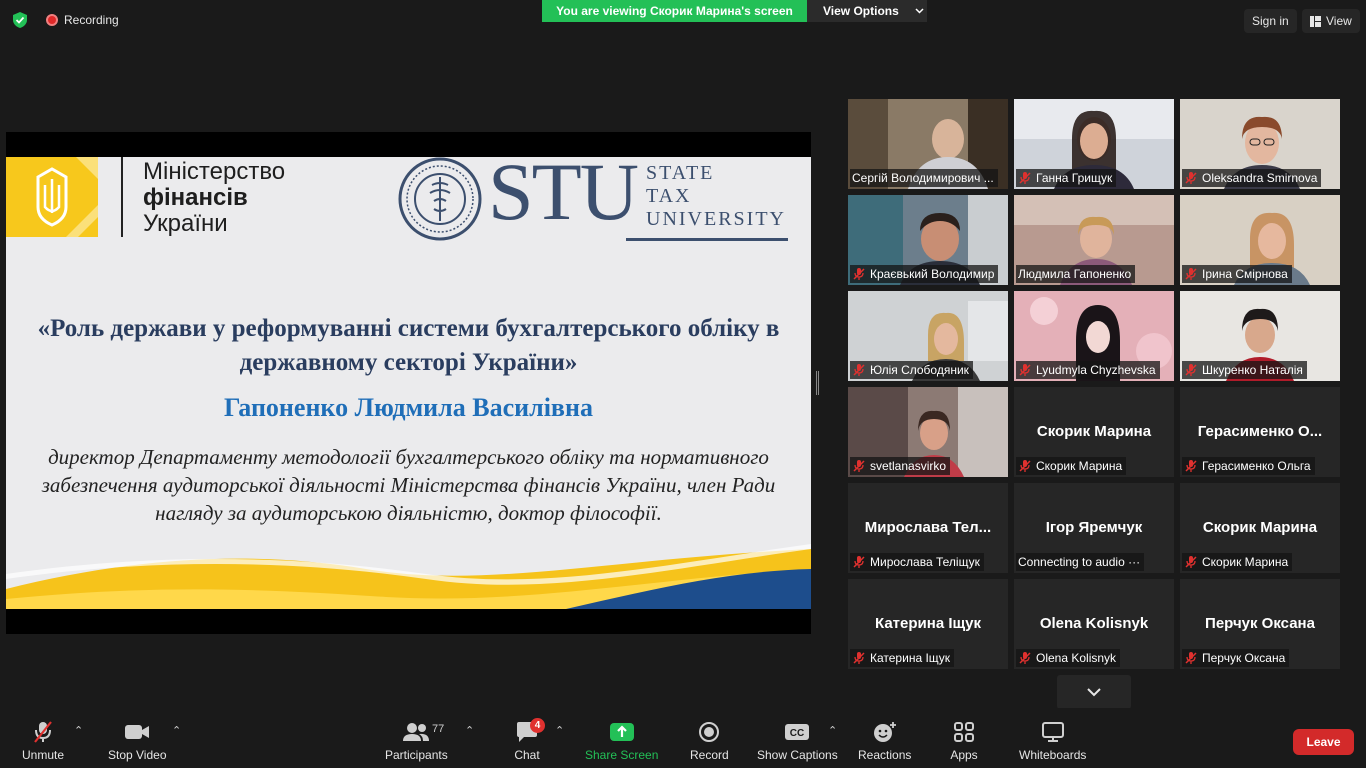  I want to click on participant-display-name: Ігор Яремчук, so click(1094, 527).